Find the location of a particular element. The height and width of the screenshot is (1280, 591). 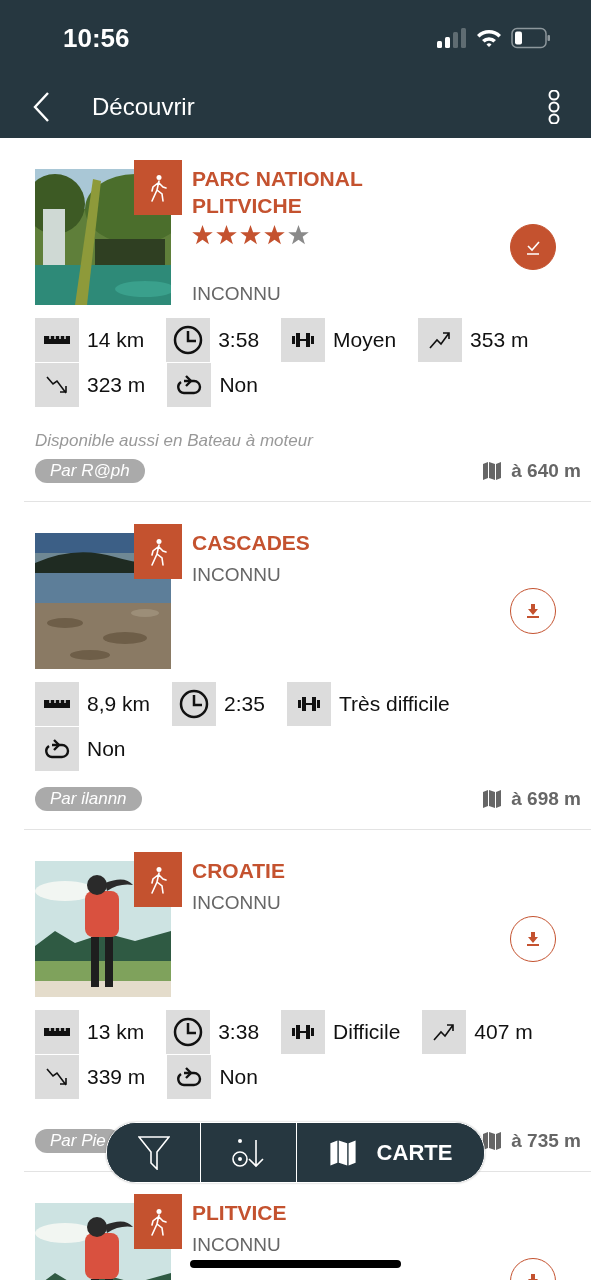

trail-title: CASCADES is located at coordinates (251, 542).